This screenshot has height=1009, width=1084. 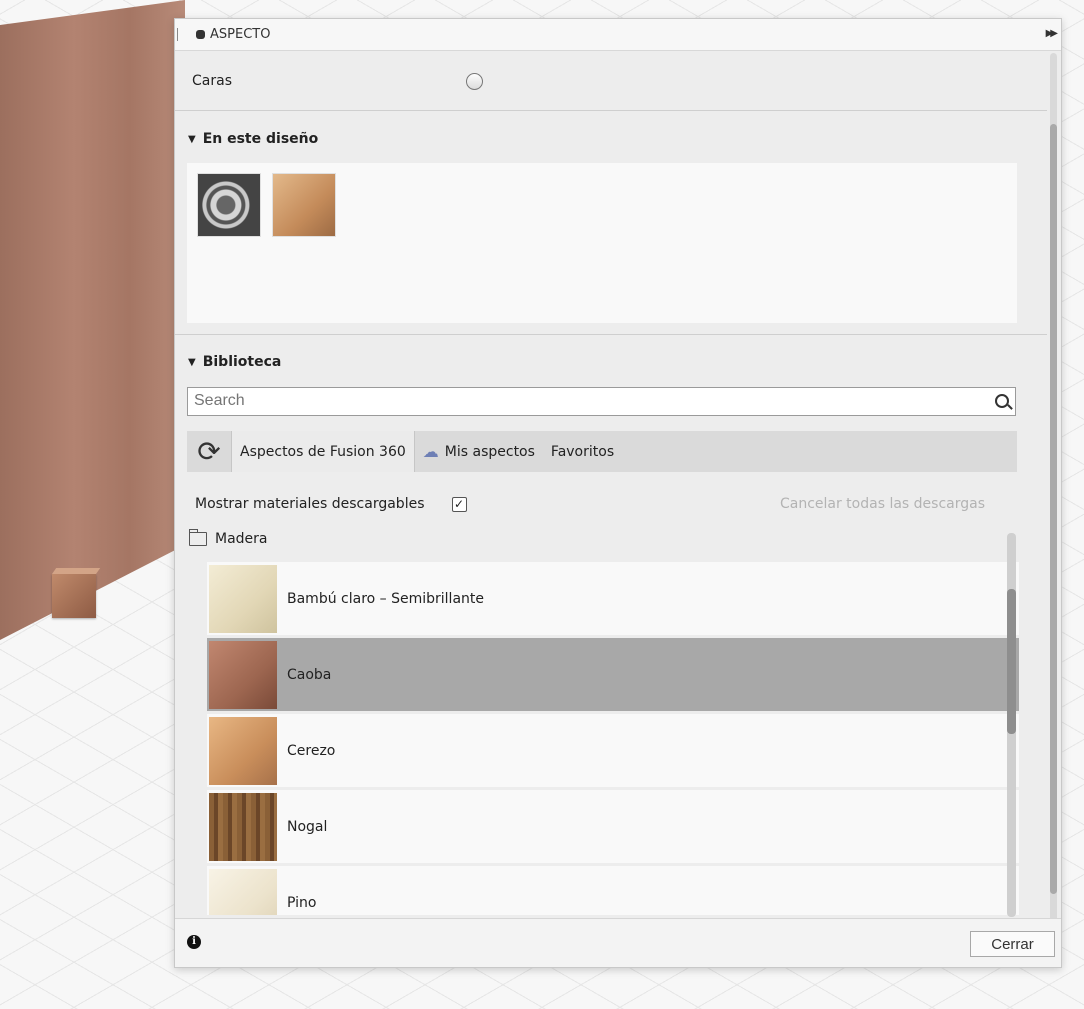 I want to click on list-item: Pino, so click(x=613, y=890).